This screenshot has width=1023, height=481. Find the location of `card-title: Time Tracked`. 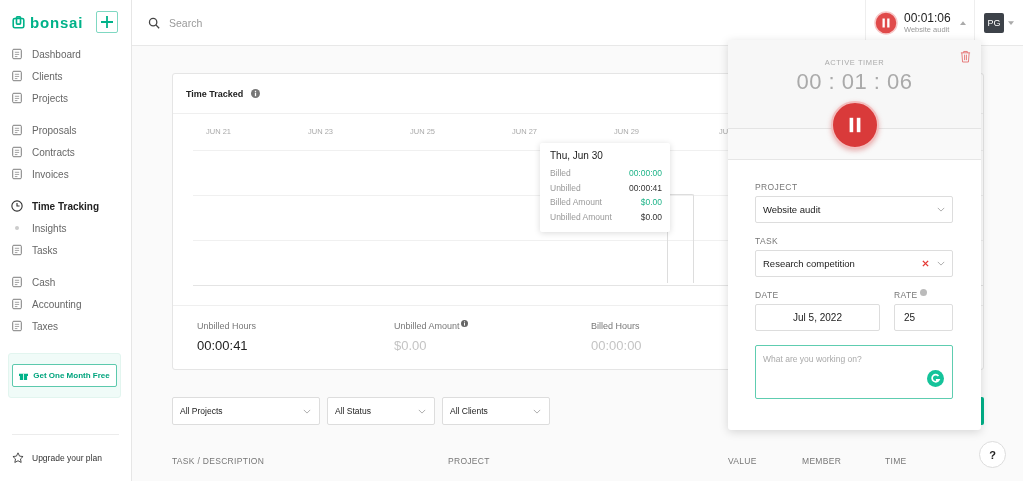

card-title: Time Tracked is located at coordinates (215, 93).